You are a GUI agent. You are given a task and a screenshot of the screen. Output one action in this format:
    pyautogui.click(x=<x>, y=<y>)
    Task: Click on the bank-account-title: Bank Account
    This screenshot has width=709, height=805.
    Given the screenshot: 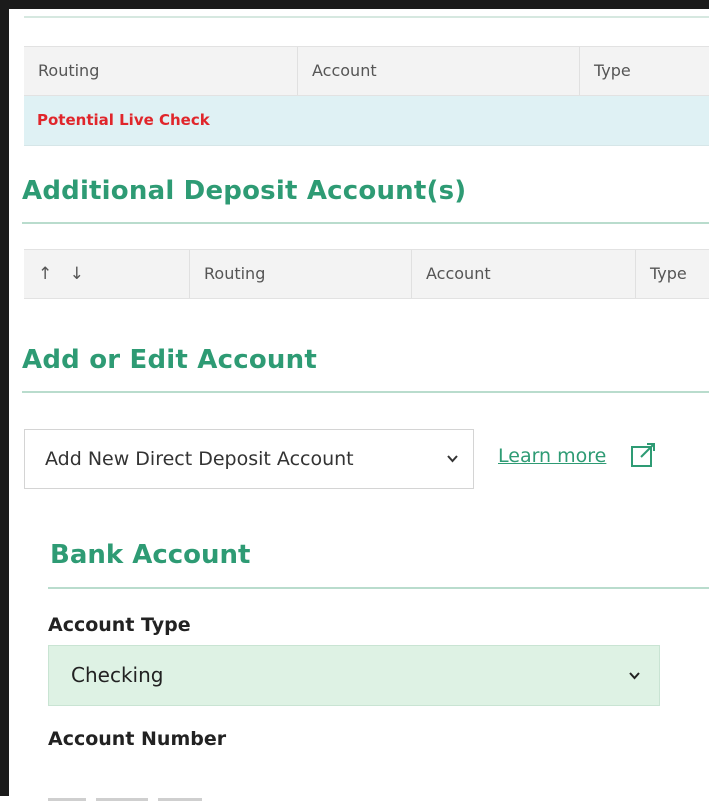 What is the action you would take?
    pyautogui.click(x=150, y=555)
    